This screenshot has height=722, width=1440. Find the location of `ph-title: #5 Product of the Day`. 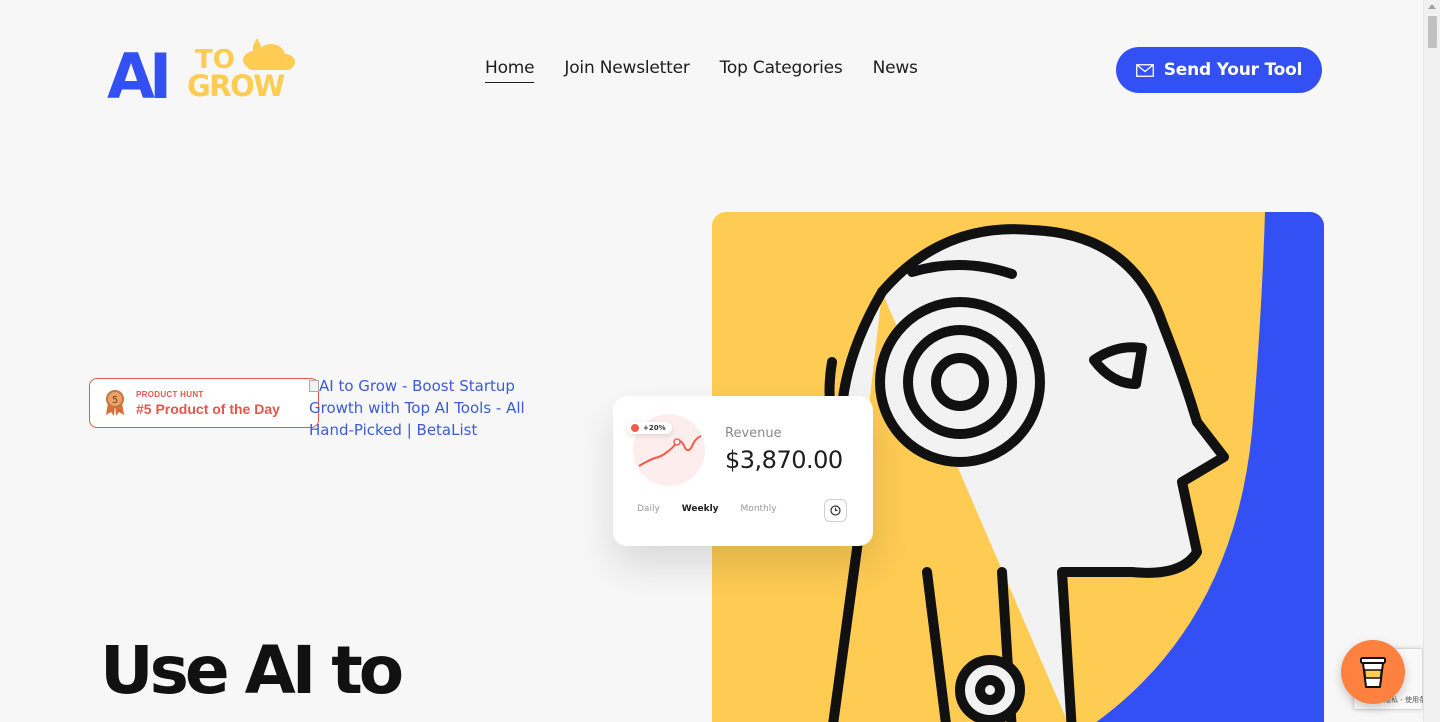

ph-title: #5 Product of the Day is located at coordinates (208, 408).